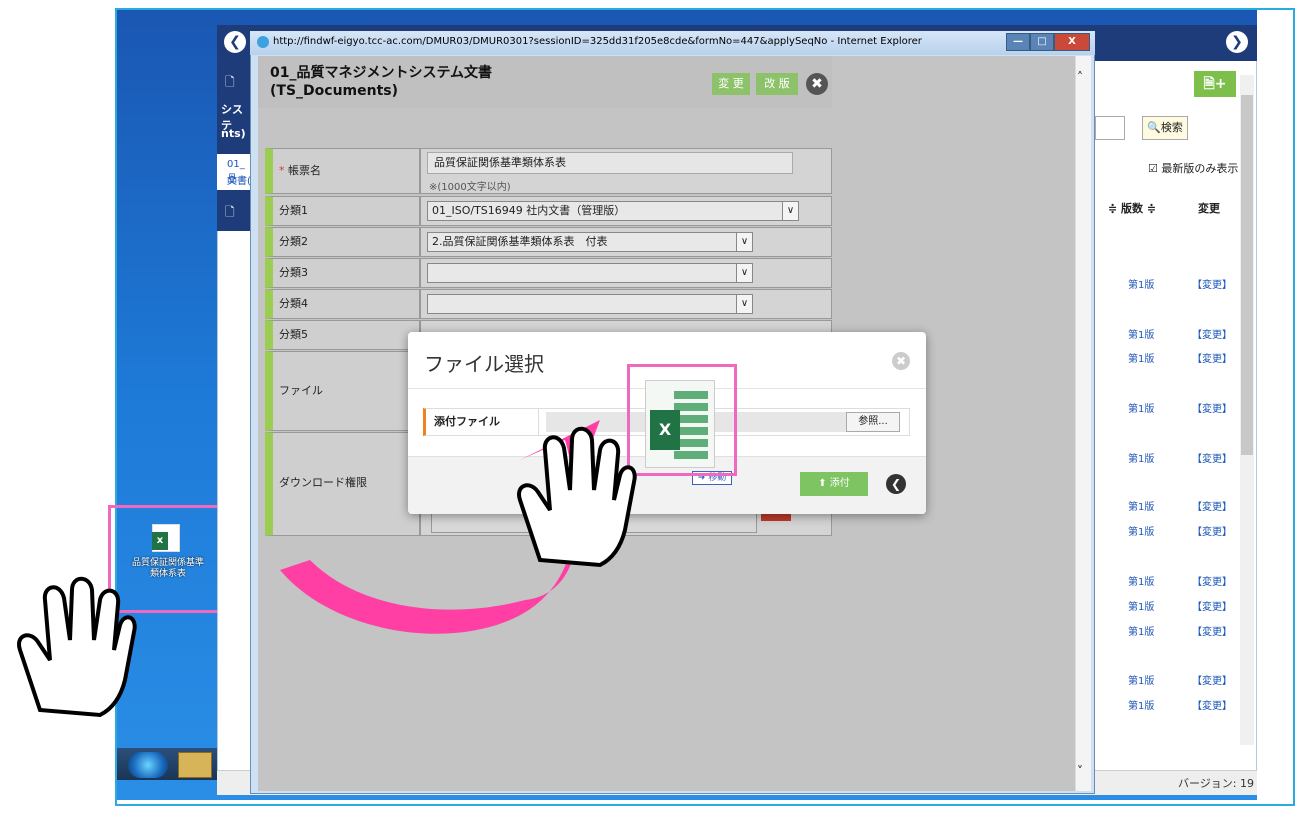  I want to click on row-field-category3: ∨, so click(626, 273).